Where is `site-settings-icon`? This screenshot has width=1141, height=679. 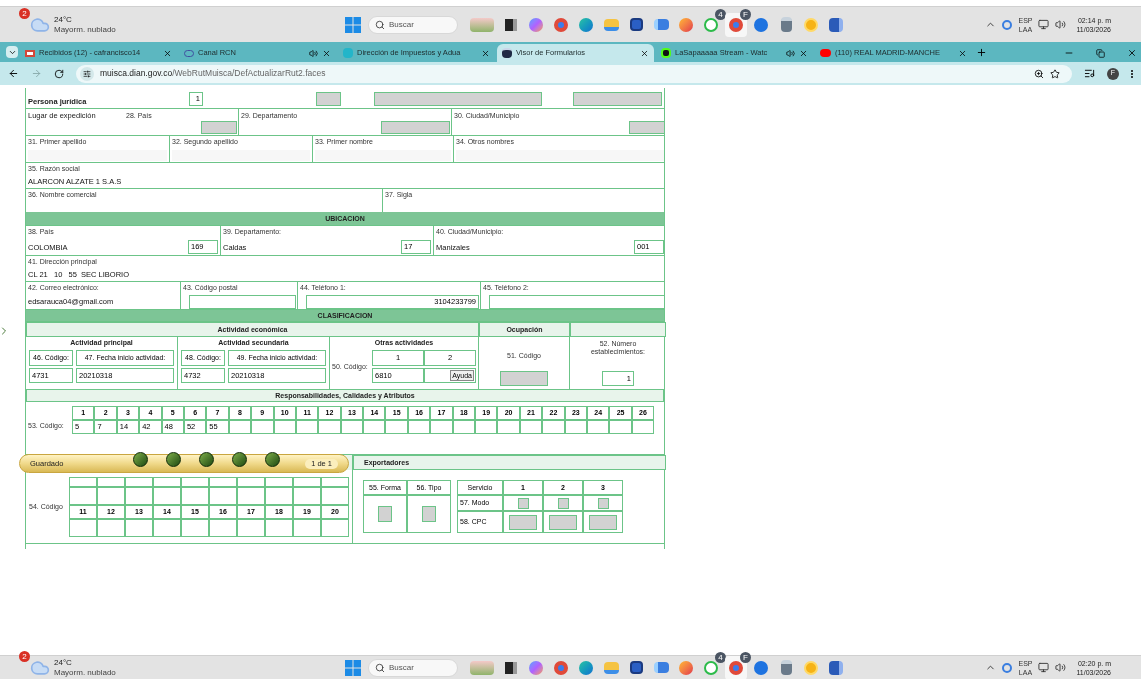
site-settings-icon is located at coordinates (87, 73).